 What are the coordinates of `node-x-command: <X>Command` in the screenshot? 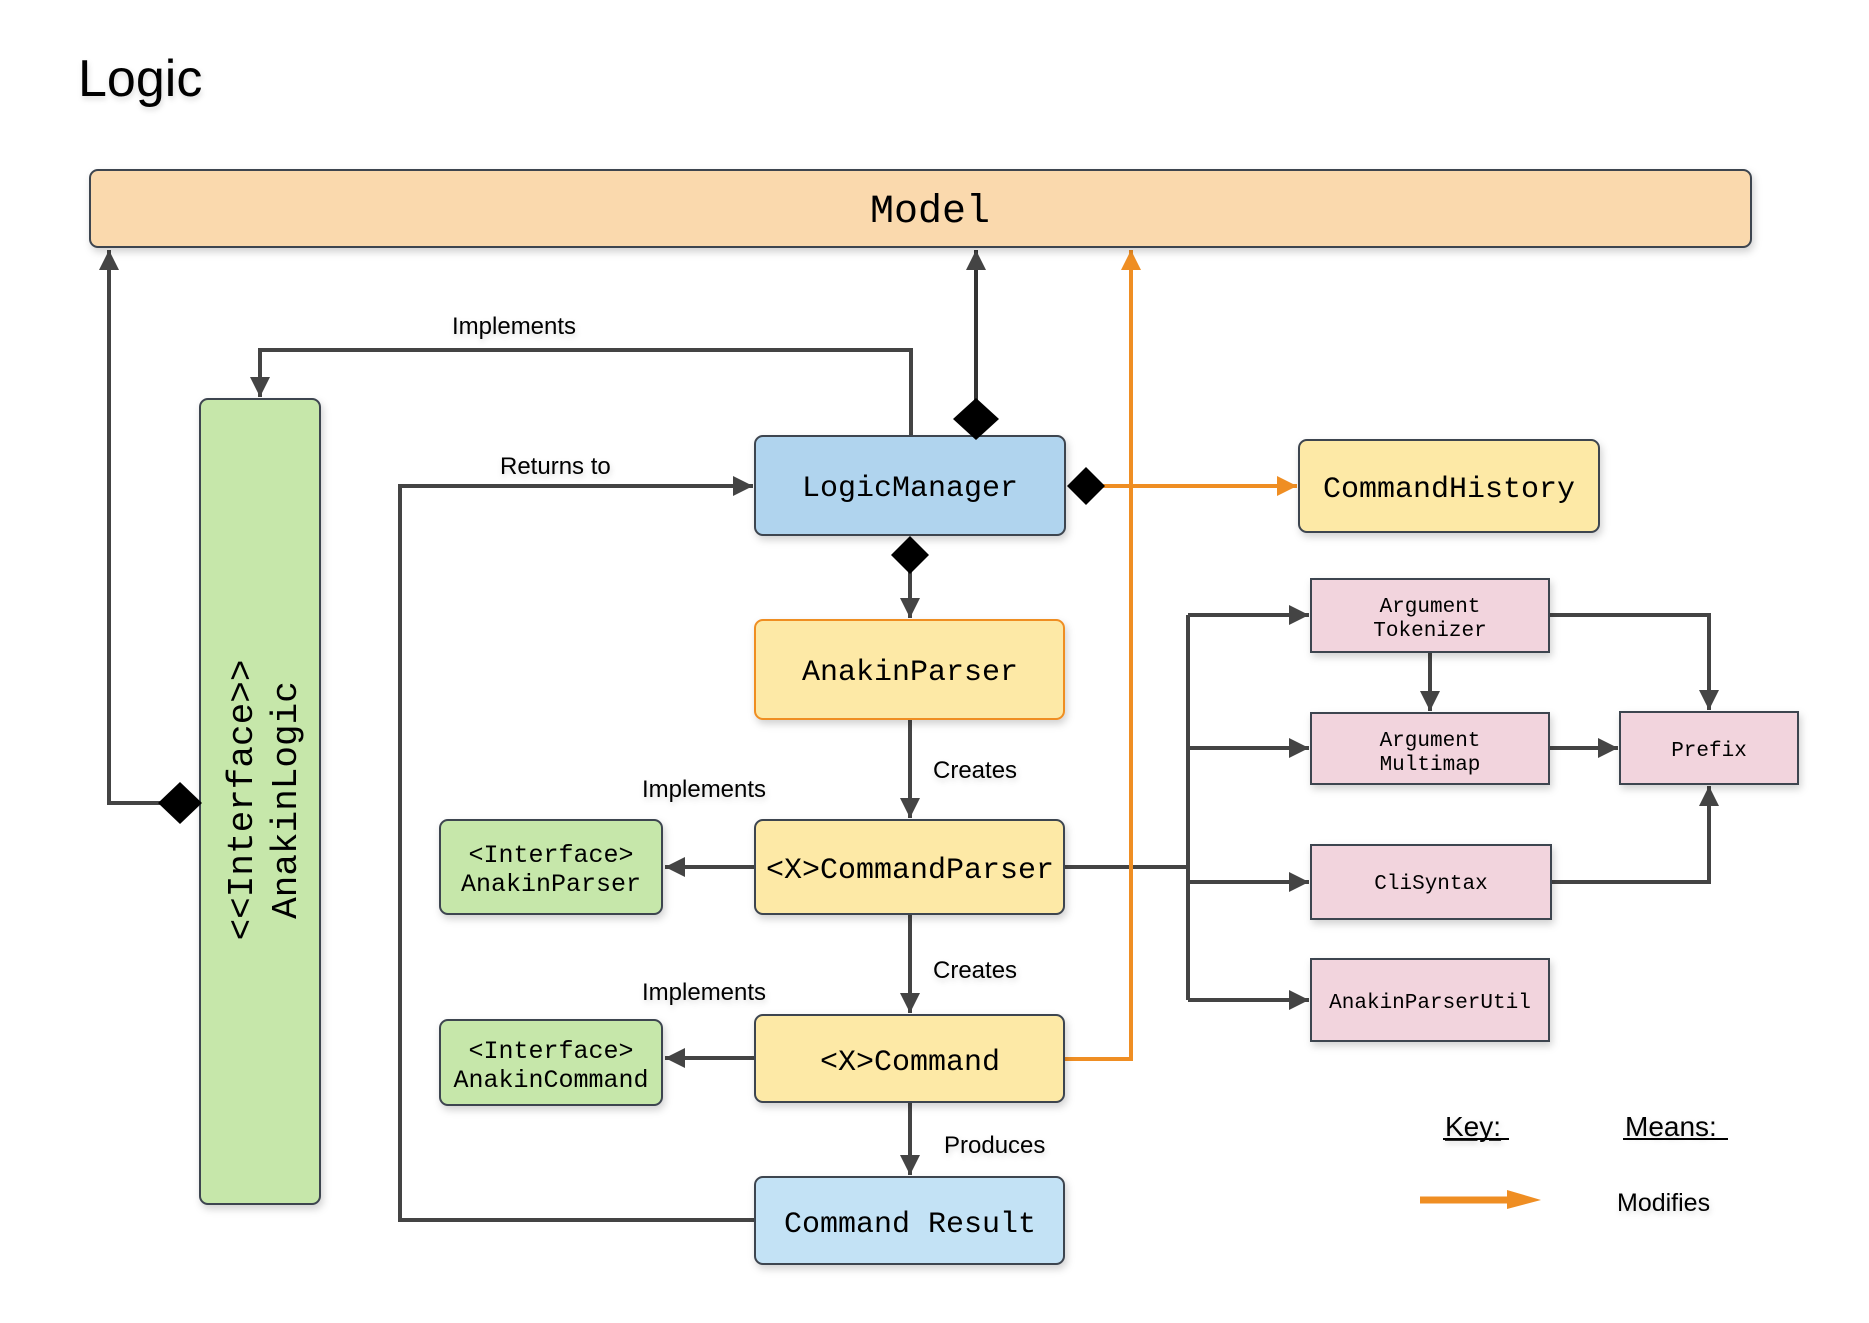 It's located at (909, 1058).